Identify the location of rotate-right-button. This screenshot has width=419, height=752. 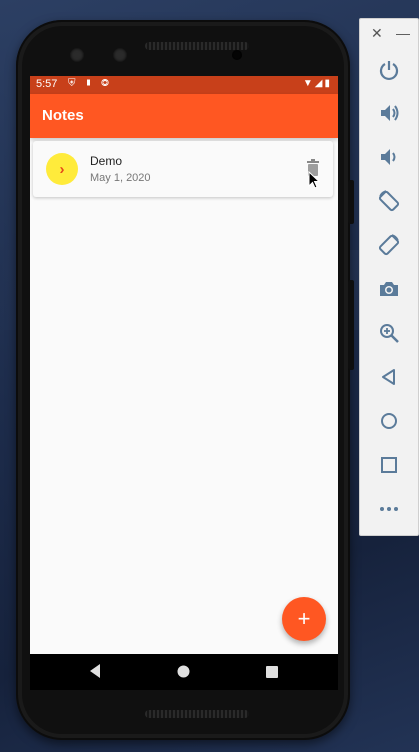
(389, 245).